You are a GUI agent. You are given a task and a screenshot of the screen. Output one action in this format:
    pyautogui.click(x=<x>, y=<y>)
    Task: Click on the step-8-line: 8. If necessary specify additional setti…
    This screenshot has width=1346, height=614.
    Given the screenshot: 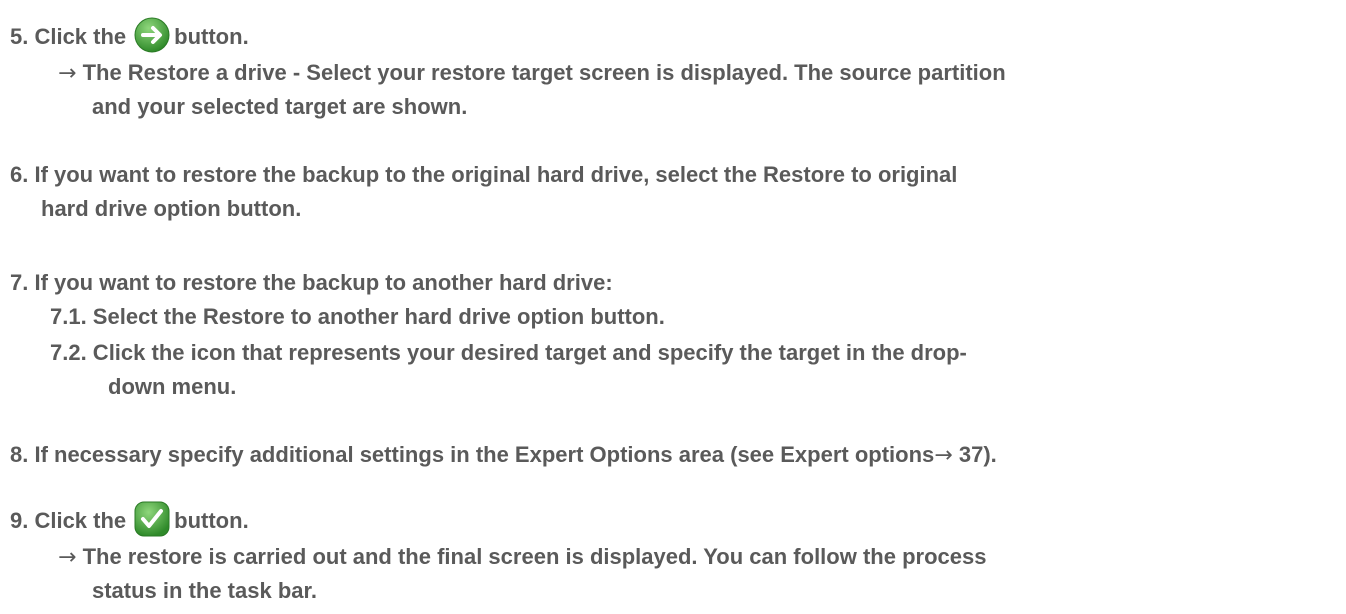 What is the action you would take?
    pyautogui.click(x=503, y=455)
    